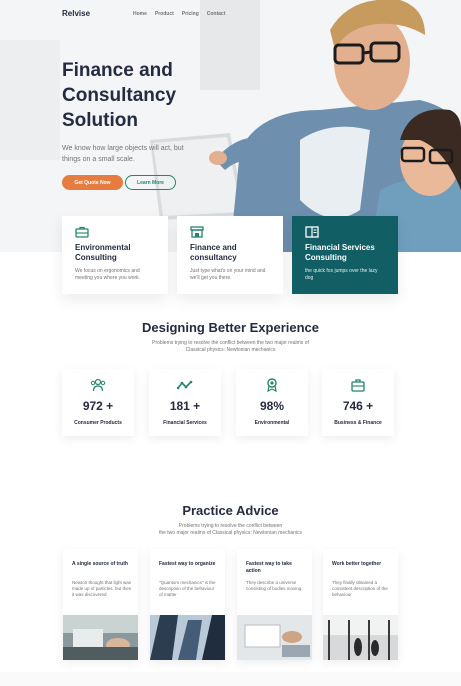 This screenshot has height=686, width=461. What do you see at coordinates (190, 14) in the screenshot?
I see `nav-link-pricing: Pricing` at bounding box center [190, 14].